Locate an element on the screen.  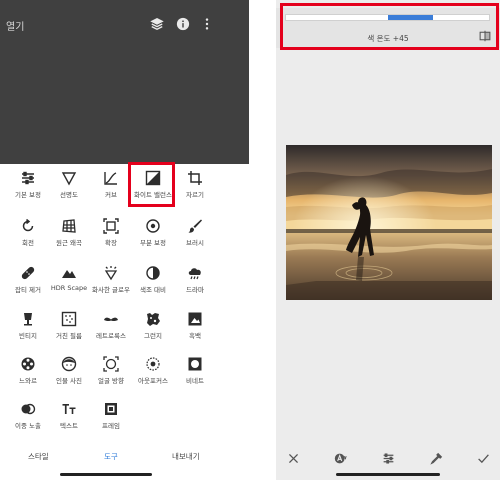
hdr-icon is located at coordinates (69, 273).